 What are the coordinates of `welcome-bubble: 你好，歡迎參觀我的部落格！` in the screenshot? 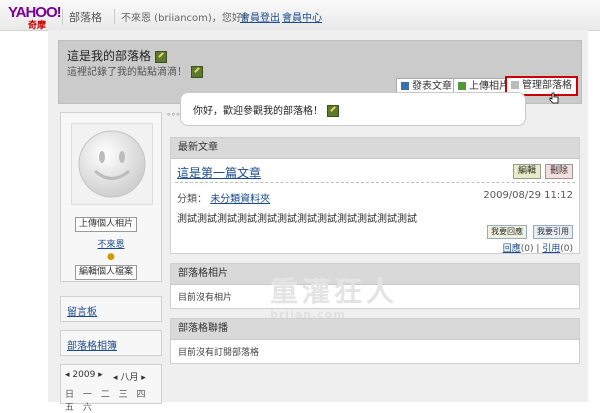 It's located at (353, 109).